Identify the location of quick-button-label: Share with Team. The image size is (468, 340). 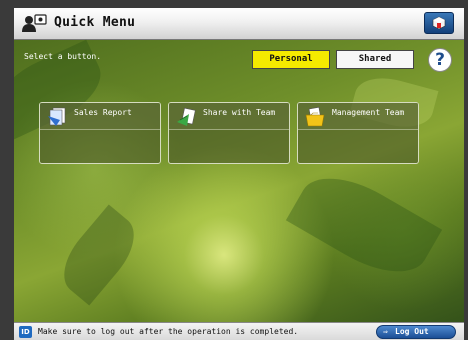
(239, 112).